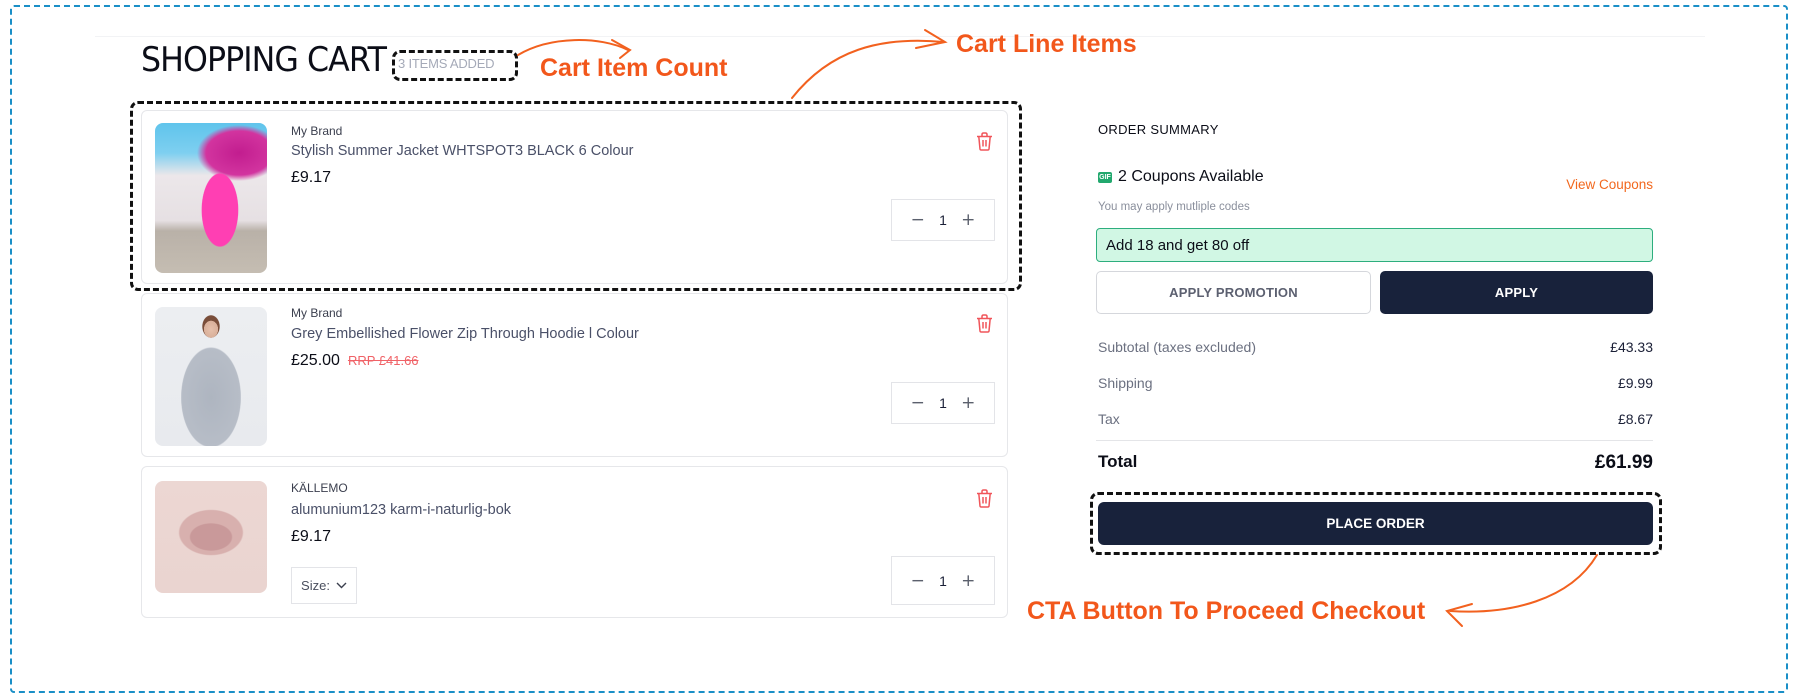  I want to click on product-title: alumunium123 karm-i-naturlig-bok, so click(401, 510).